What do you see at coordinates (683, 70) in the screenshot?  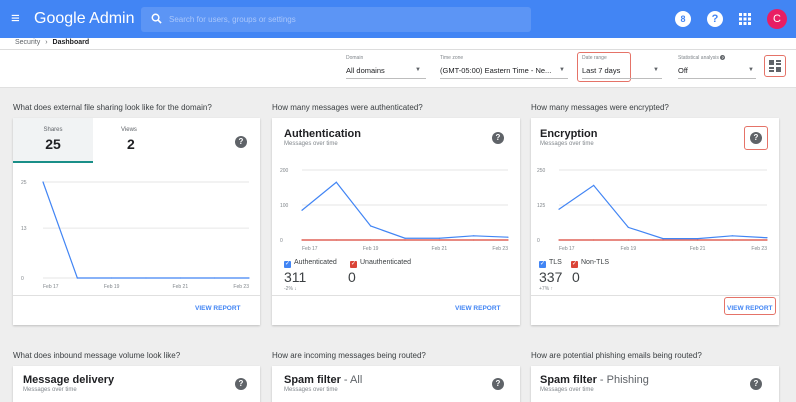 I see `stat-analysis-value: Off` at bounding box center [683, 70].